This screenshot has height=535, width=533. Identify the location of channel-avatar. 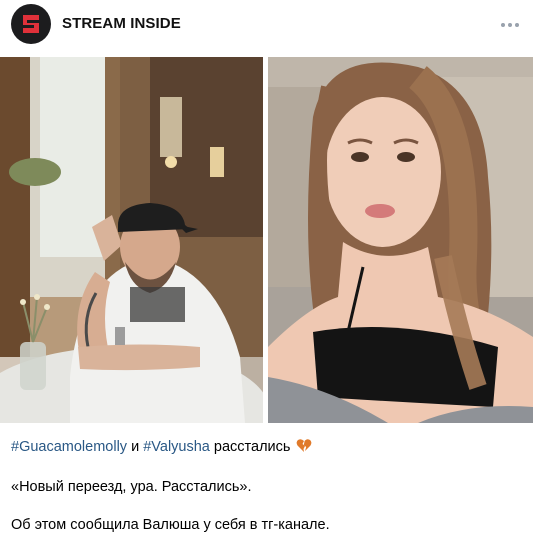
(31, 24).